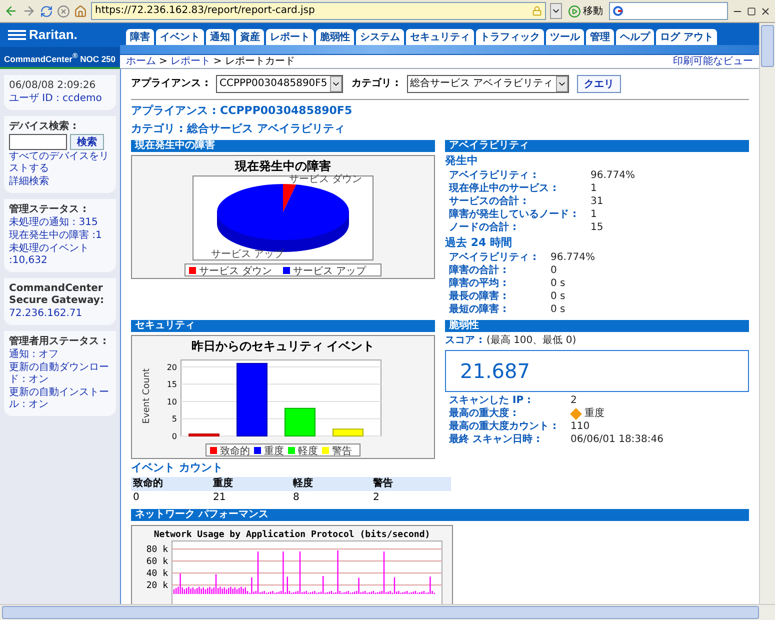 This screenshot has width=775, height=620. What do you see at coordinates (479, 243) in the screenshot?
I see `group-title: 過去 24 時間` at bounding box center [479, 243].